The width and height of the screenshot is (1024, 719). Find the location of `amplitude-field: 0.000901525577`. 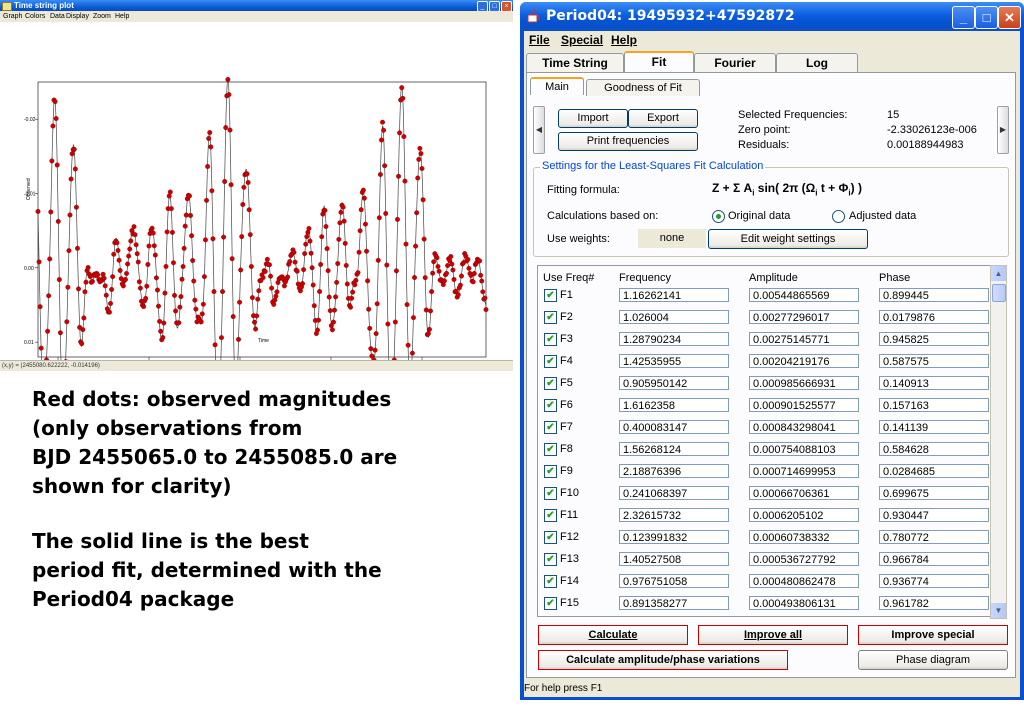

amplitude-field: 0.000901525577 is located at coordinates (804, 405).